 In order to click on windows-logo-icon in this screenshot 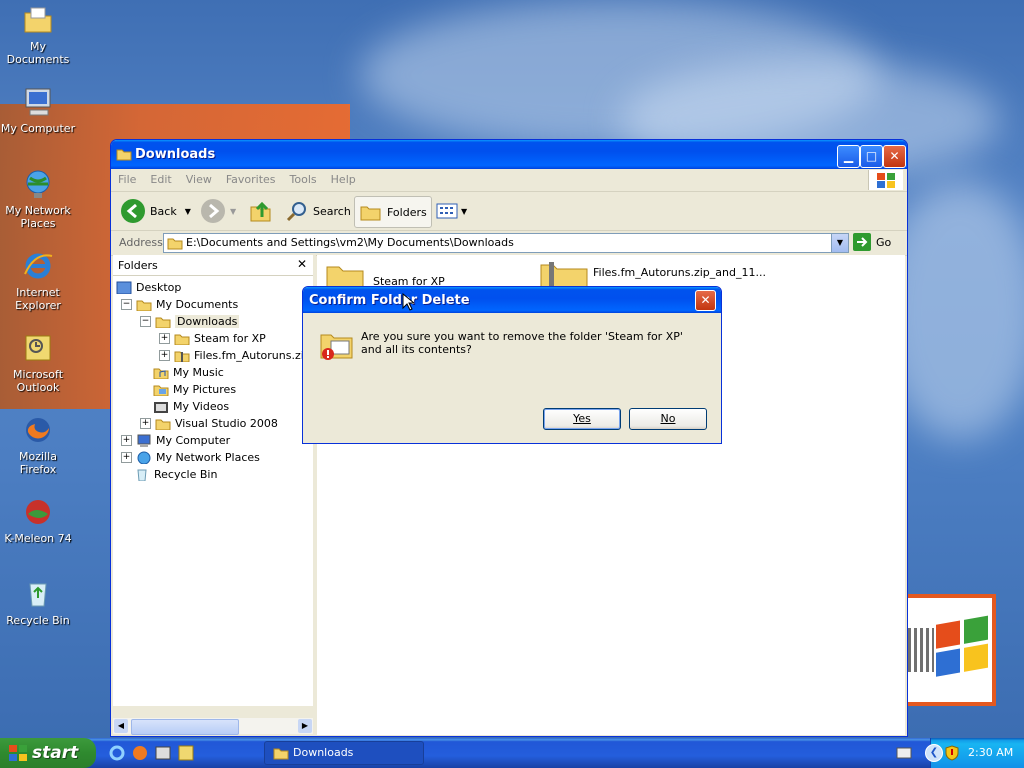, I will do `click(18, 753)`.